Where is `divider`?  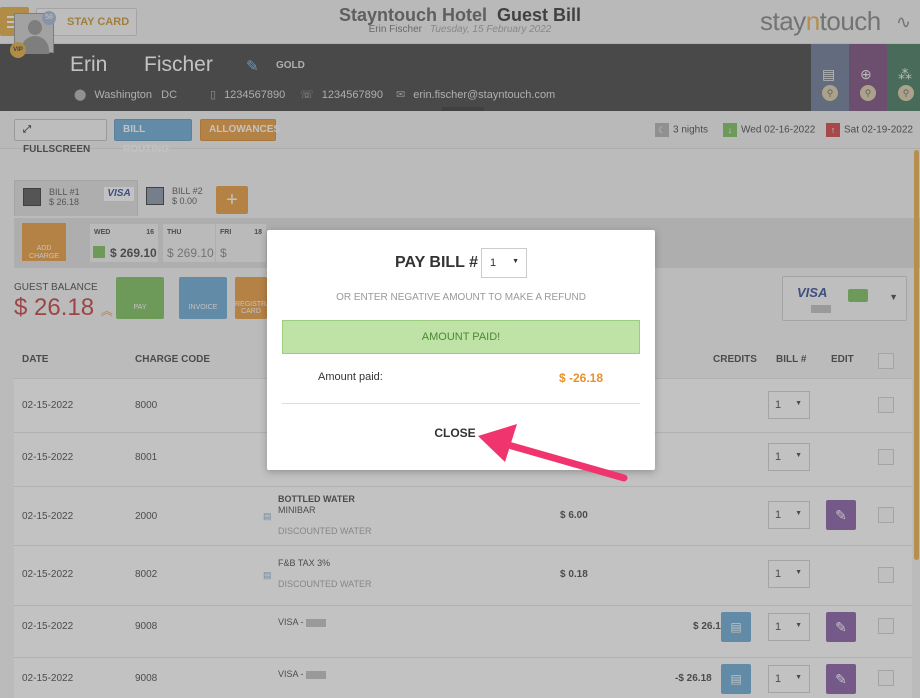
divider is located at coordinates (461, 403).